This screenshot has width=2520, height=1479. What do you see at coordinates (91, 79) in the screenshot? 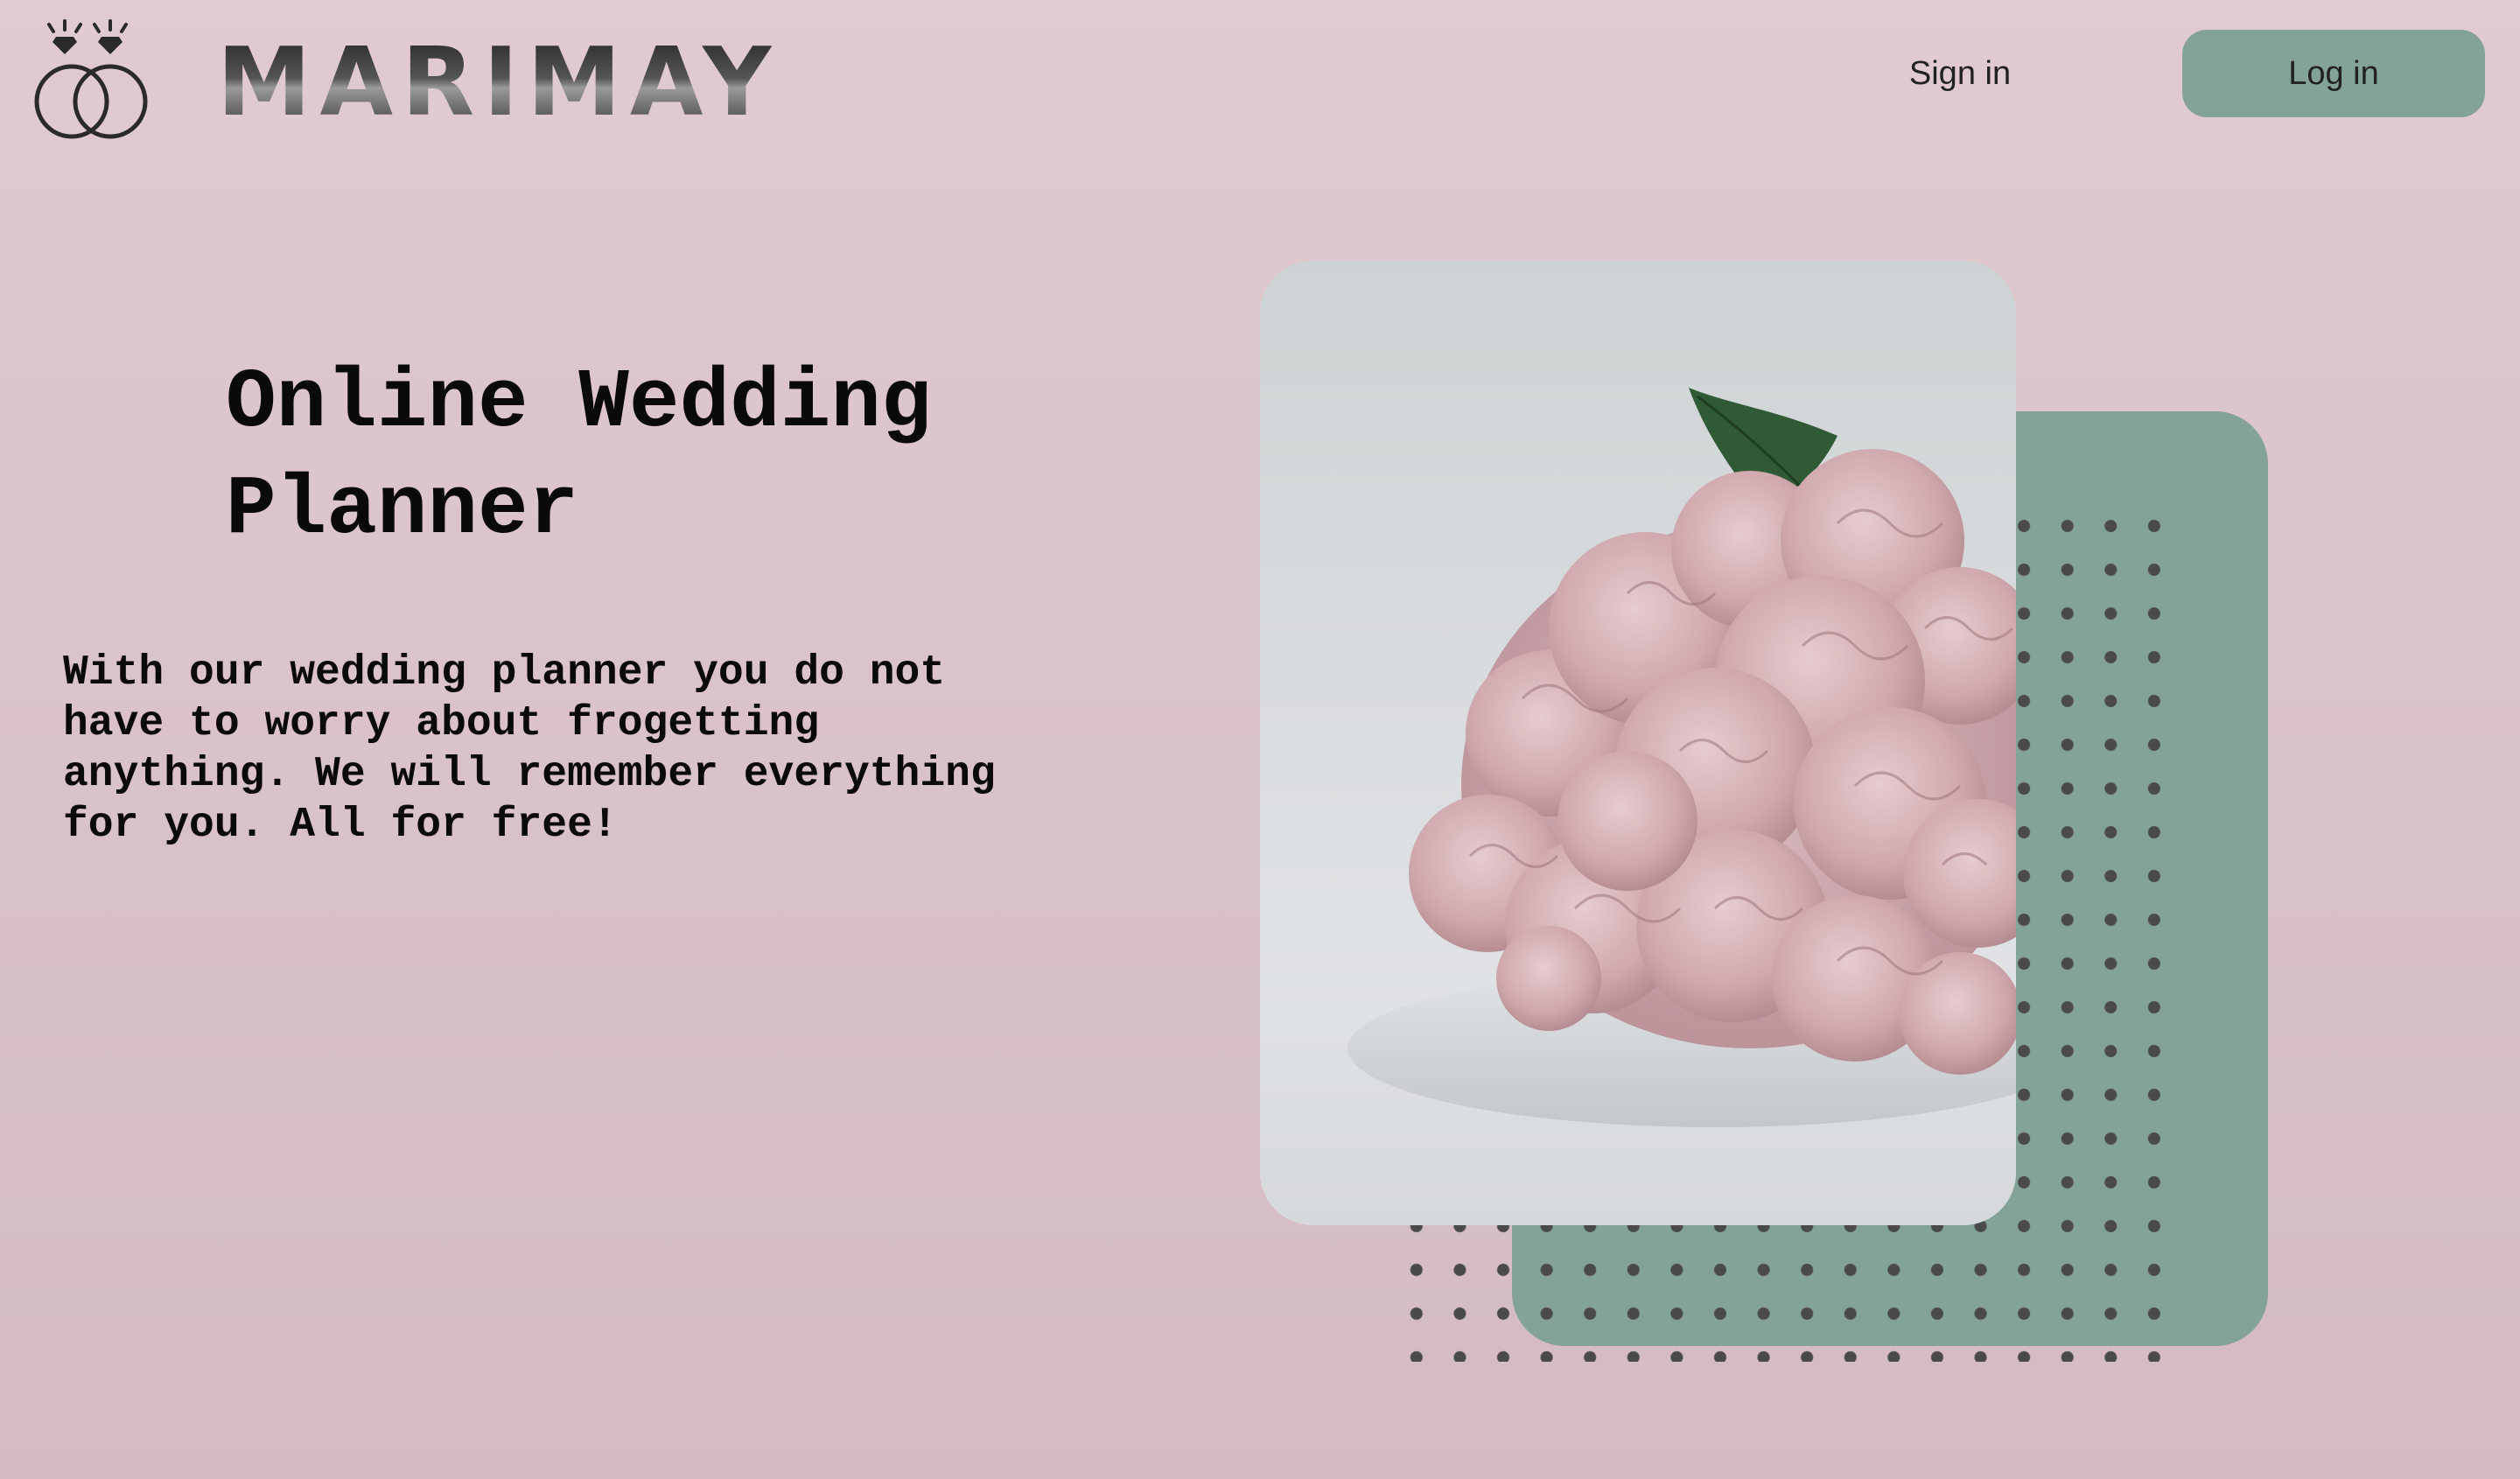
I see `wedding-rings-icon` at bounding box center [91, 79].